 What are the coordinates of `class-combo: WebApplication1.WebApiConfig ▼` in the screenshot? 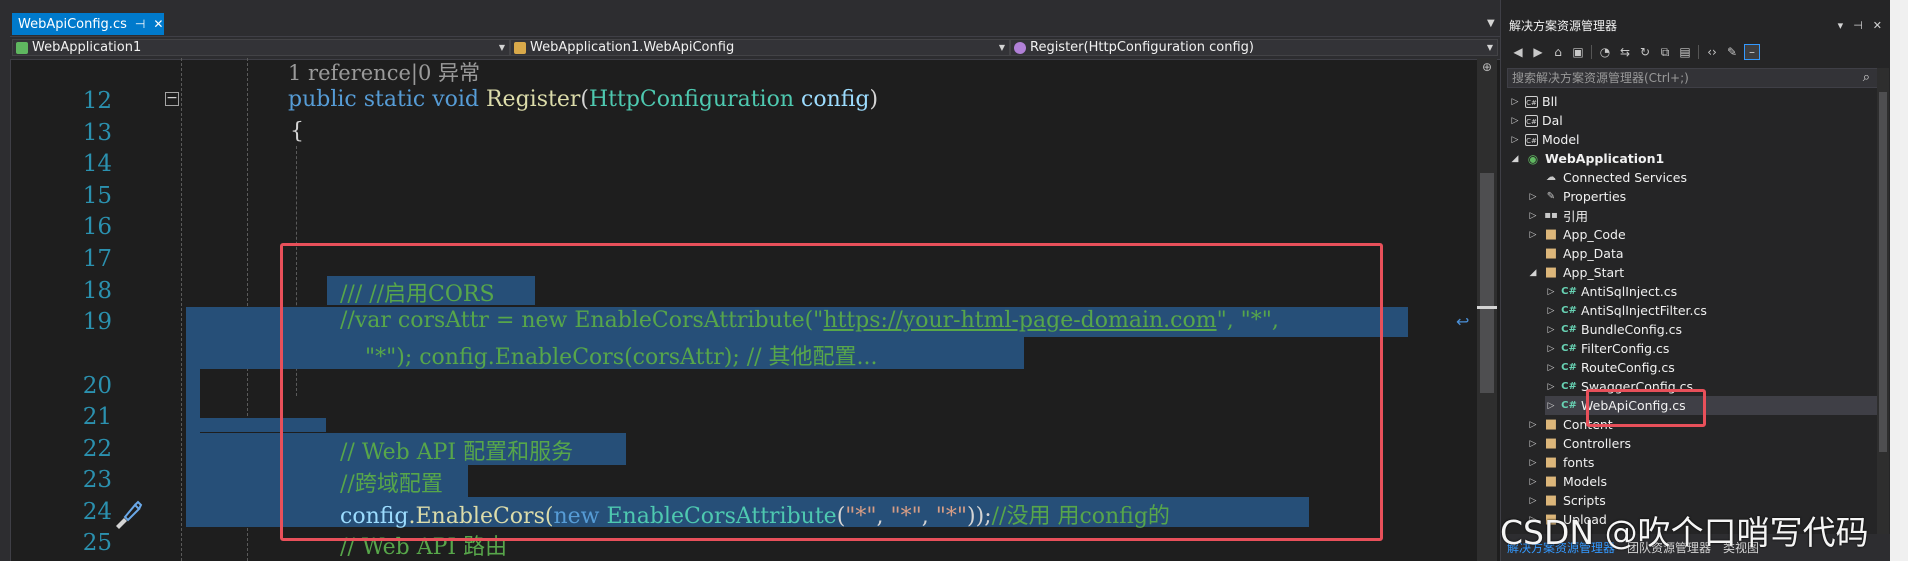 It's located at (760, 47).